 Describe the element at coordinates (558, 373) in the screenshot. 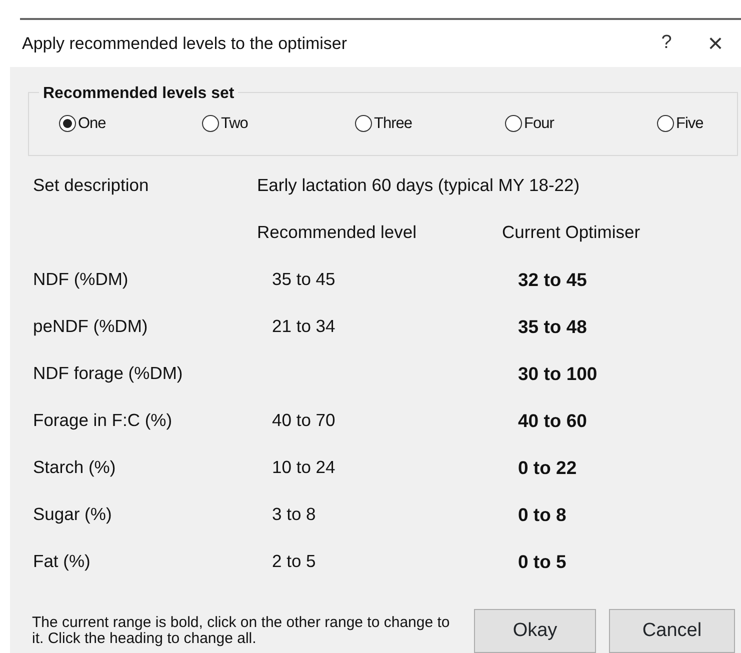

I see `current-range: 30 to 100` at that location.